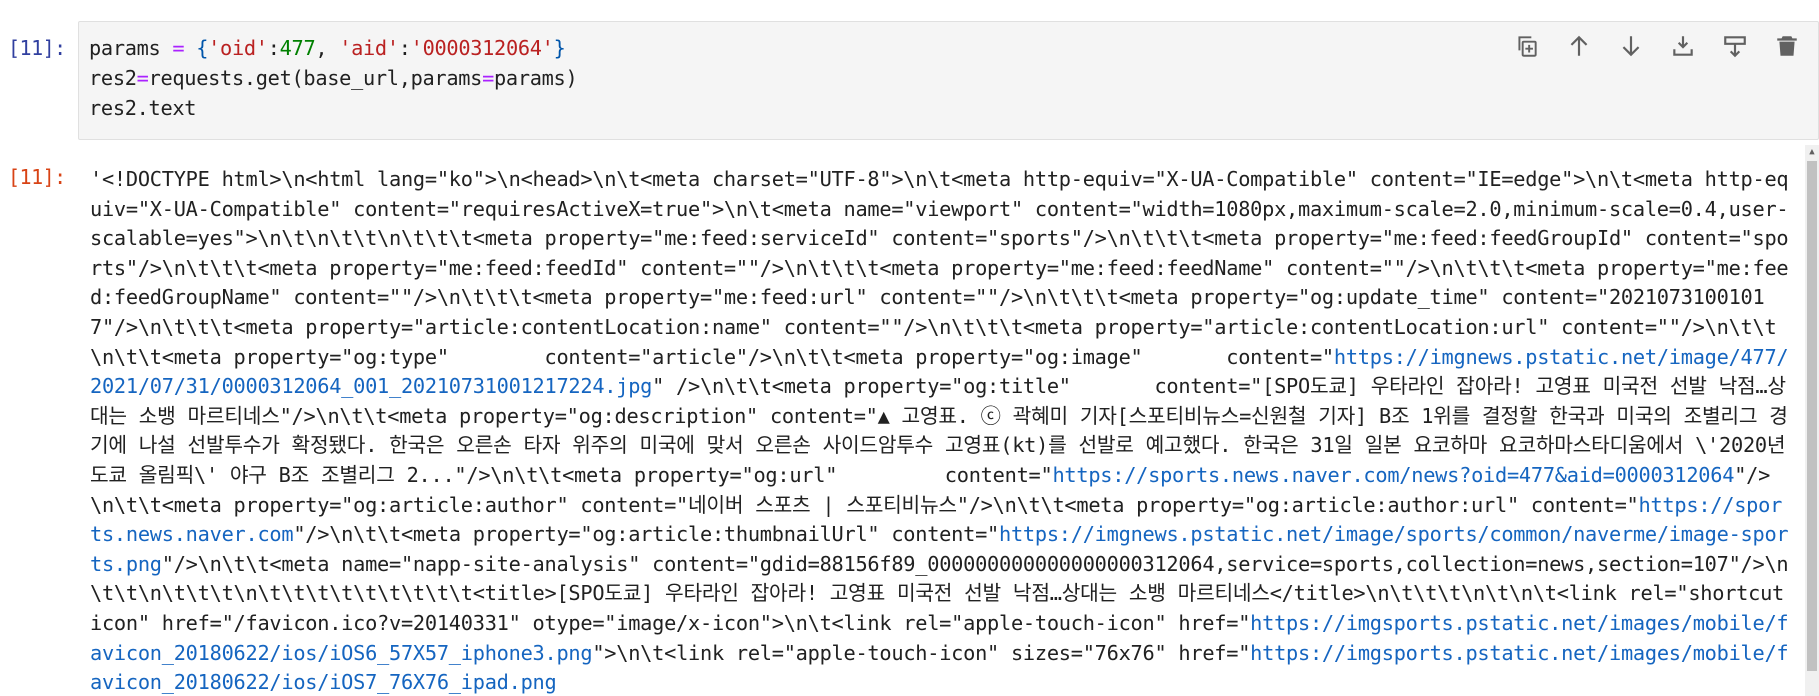 The width and height of the screenshot is (1819, 696). I want to click on move-up-icon, so click(1579, 45).